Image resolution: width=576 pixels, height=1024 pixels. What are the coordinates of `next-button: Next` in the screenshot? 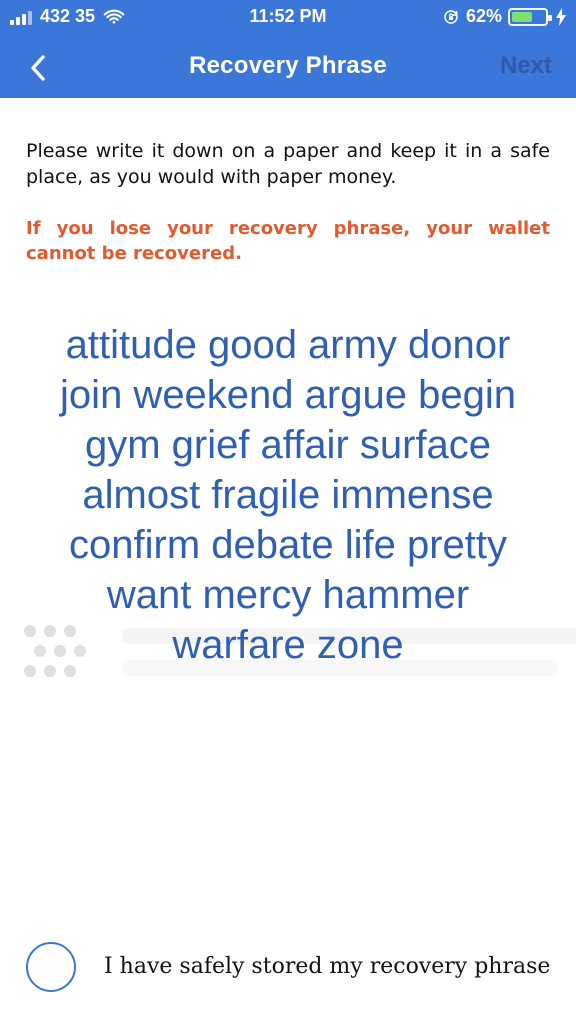 It's located at (526, 66).